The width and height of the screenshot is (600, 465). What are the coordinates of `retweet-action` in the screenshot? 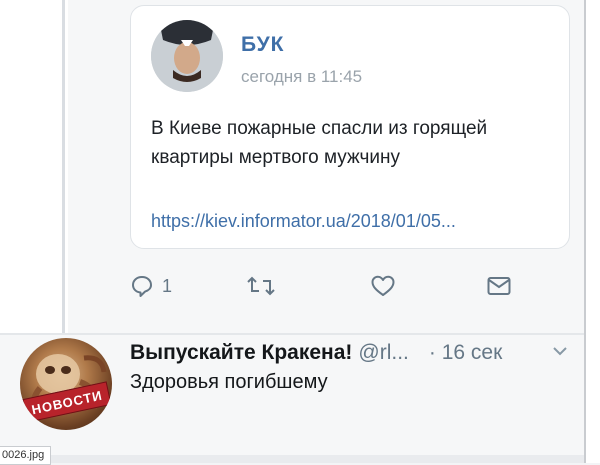 It's located at (261, 286).